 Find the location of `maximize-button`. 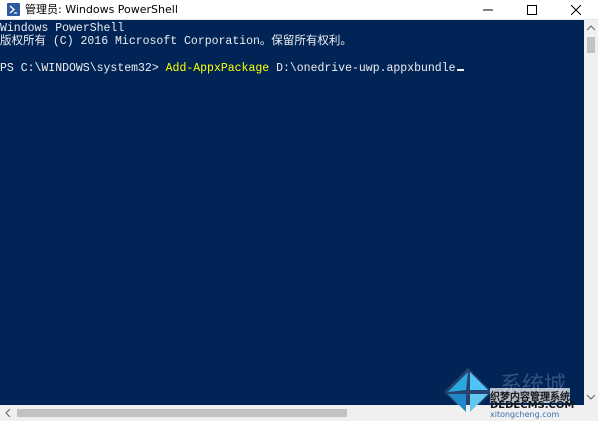

maximize-button is located at coordinates (532, 9).